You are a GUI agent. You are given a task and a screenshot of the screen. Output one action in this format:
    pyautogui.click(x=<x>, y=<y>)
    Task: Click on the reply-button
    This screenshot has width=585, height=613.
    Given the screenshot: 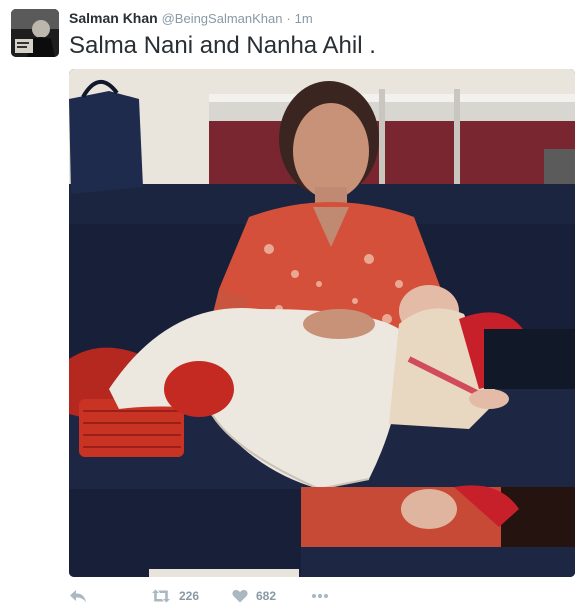 What is the action you would take?
    pyautogui.click(x=78, y=596)
    